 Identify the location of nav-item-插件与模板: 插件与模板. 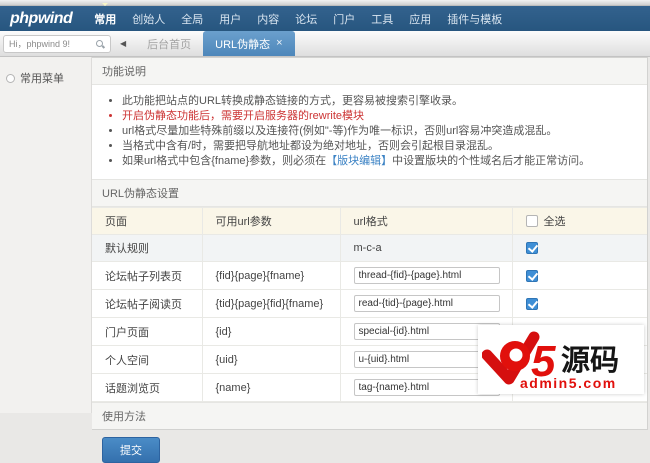
(474, 19).